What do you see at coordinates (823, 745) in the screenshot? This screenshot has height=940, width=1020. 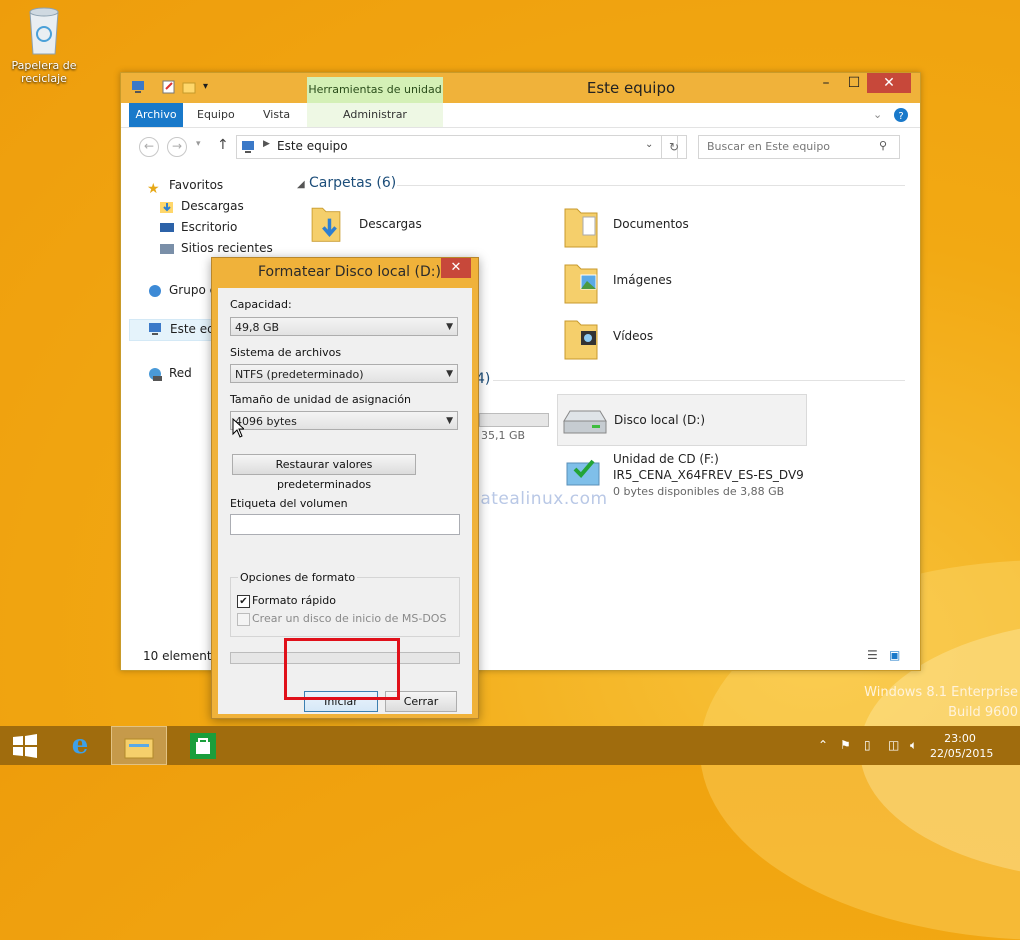 I see `show-hidden-icons-icon: ⌃` at bounding box center [823, 745].